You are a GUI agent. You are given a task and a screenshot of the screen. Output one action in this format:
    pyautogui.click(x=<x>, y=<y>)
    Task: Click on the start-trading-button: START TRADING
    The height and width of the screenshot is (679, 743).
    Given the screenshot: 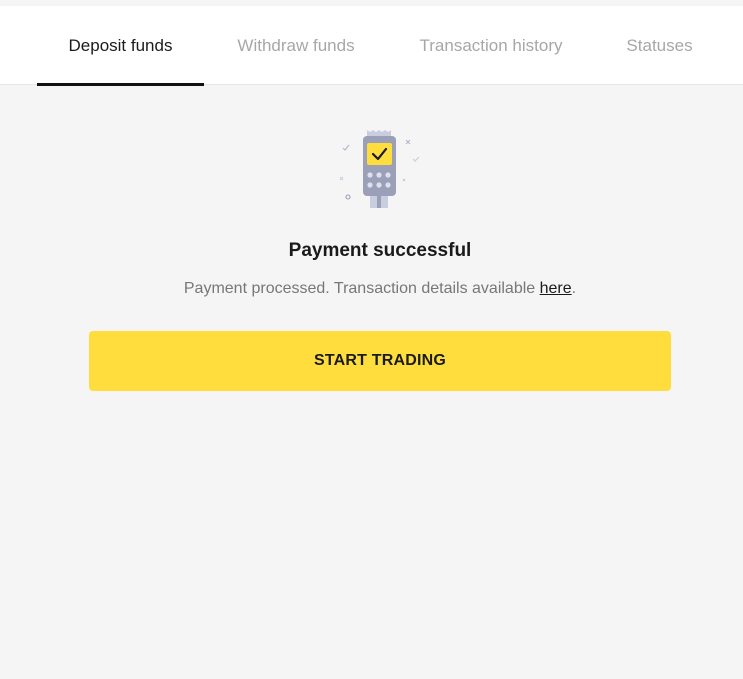 What is the action you would take?
    pyautogui.click(x=380, y=361)
    